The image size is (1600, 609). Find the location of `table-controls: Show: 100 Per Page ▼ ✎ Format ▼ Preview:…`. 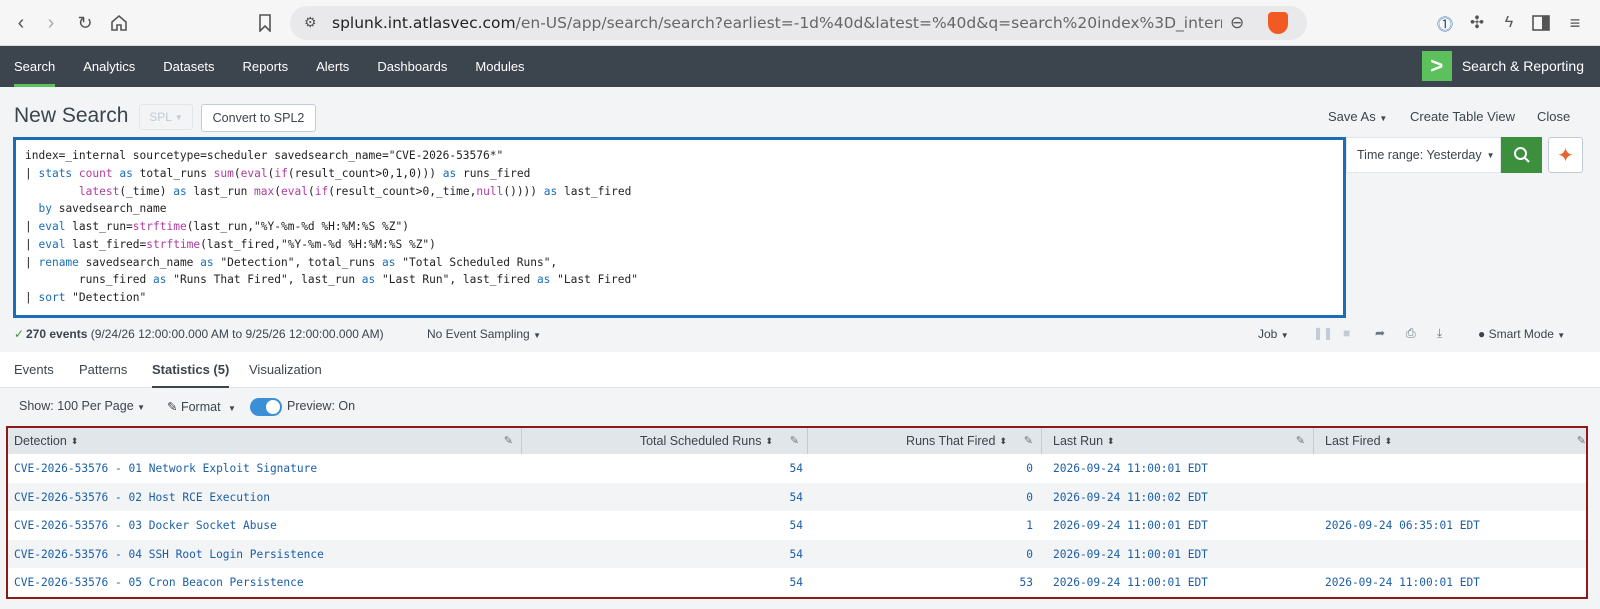

table-controls: Show: 100 Per Page ▼ ✎ Format ▼ Preview:… is located at coordinates (800, 406).